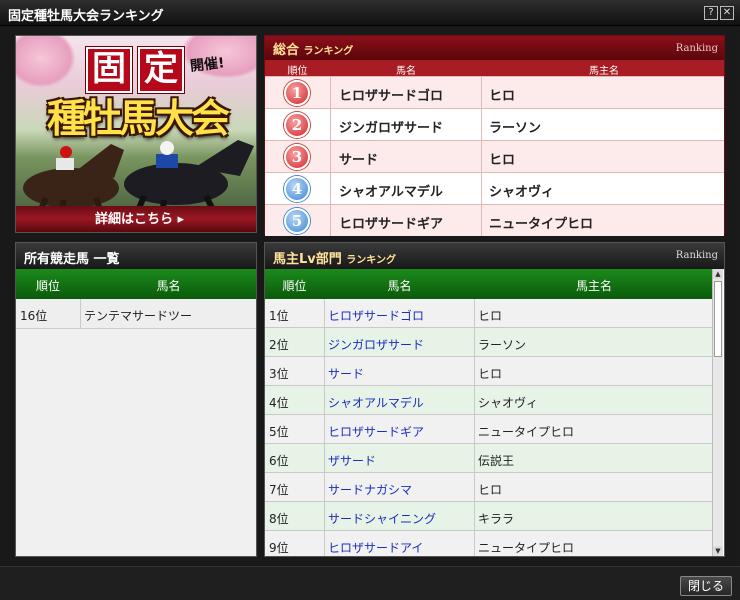 The width and height of the screenshot is (740, 600). I want to click on owner-cell: シャオヴィ, so click(508, 403).